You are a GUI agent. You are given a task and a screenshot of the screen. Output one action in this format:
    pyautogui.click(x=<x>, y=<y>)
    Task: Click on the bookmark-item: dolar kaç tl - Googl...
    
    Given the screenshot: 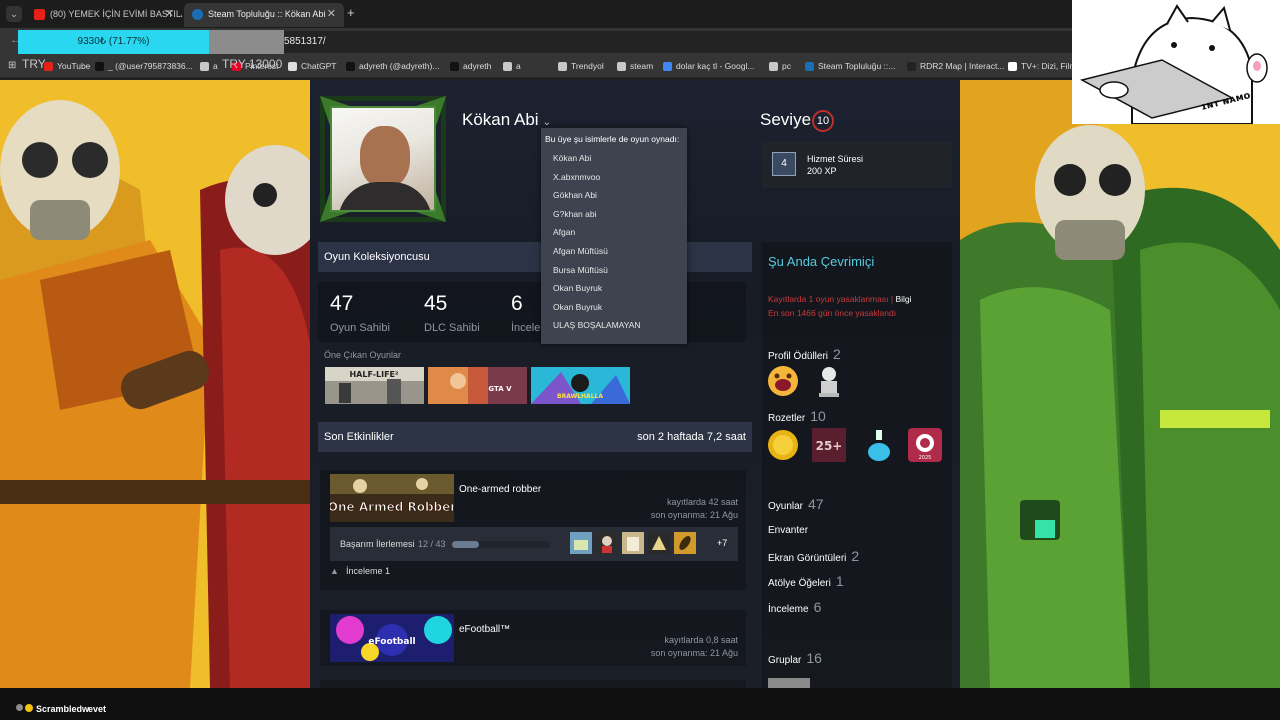 What is the action you would take?
    pyautogui.click(x=708, y=66)
    